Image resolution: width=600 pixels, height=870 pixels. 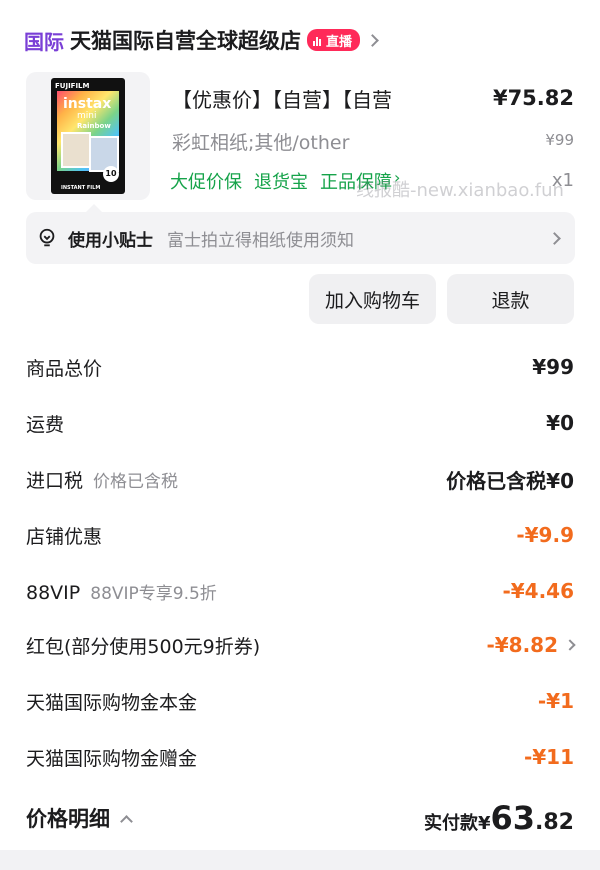 I want to click on add-to-cart-button: 加入购物车, so click(x=372, y=299).